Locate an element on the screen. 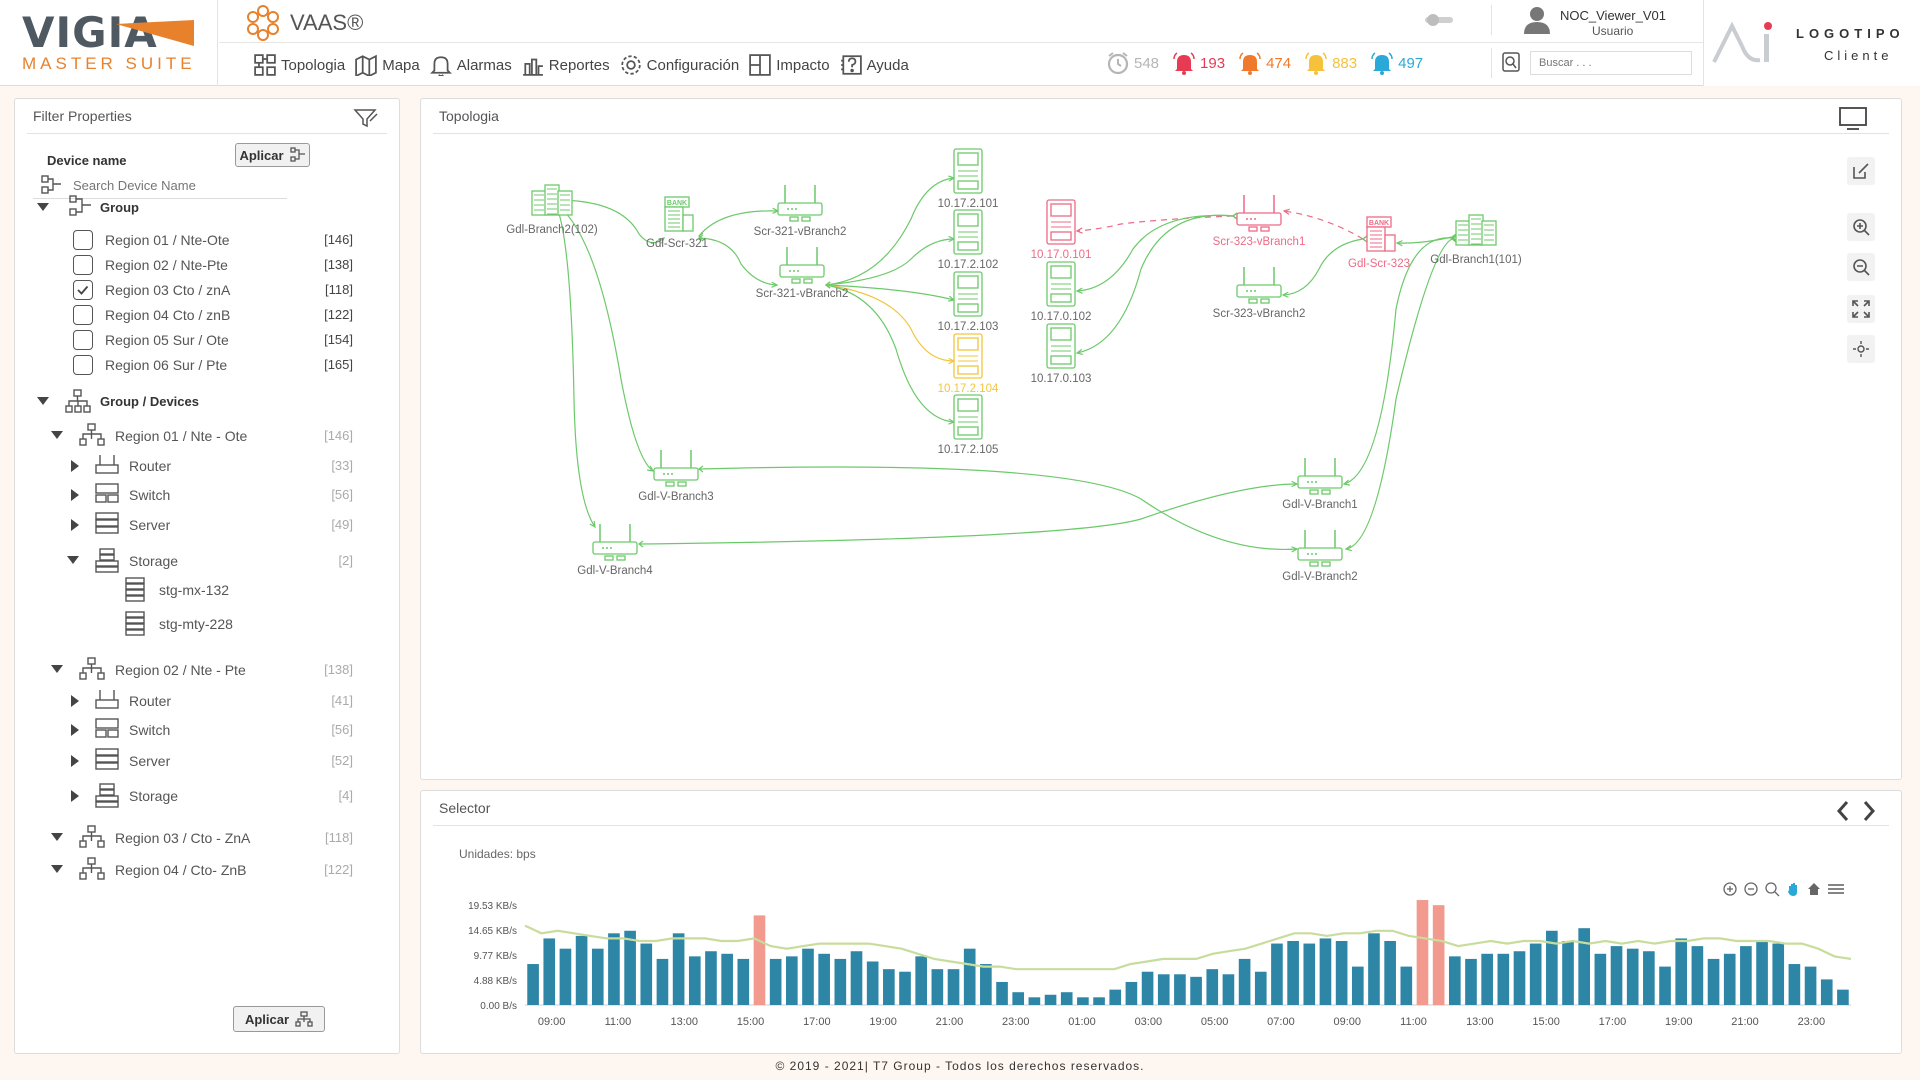 The height and width of the screenshot is (1080, 1920). toggle-switch is located at coordinates (1440, 20).